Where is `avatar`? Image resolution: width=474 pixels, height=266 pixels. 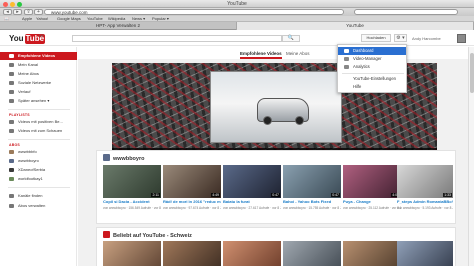 avatar is located at coordinates (461, 38).